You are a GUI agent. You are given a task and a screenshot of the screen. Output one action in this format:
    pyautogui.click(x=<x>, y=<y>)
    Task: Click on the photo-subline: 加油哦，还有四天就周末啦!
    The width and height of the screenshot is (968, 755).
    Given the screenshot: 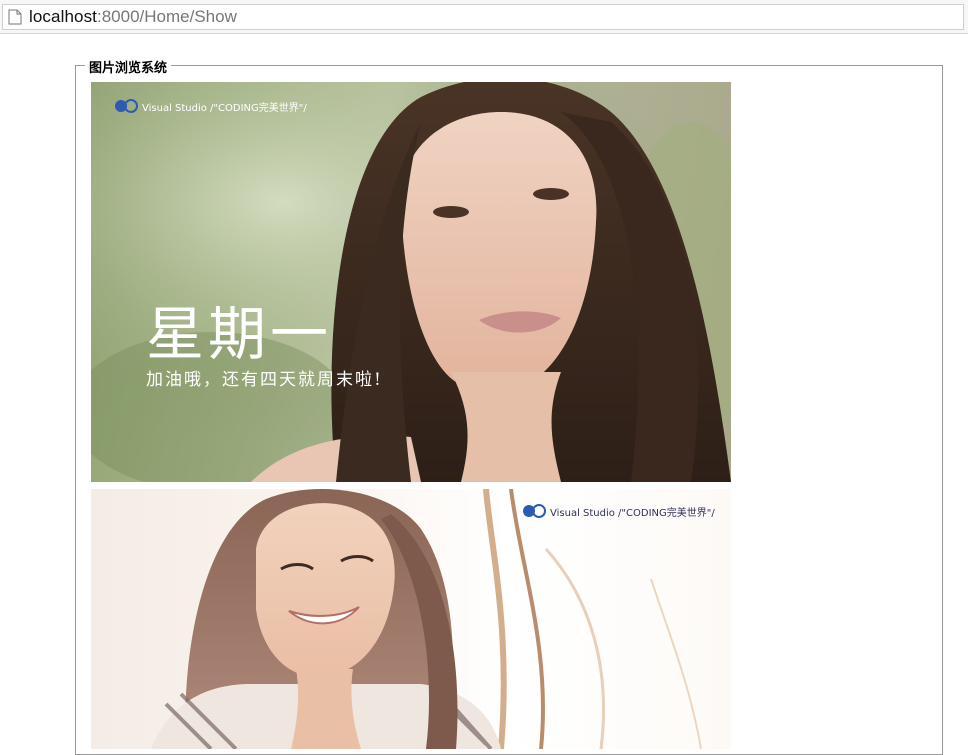 What is the action you would take?
    pyautogui.click(x=264, y=380)
    